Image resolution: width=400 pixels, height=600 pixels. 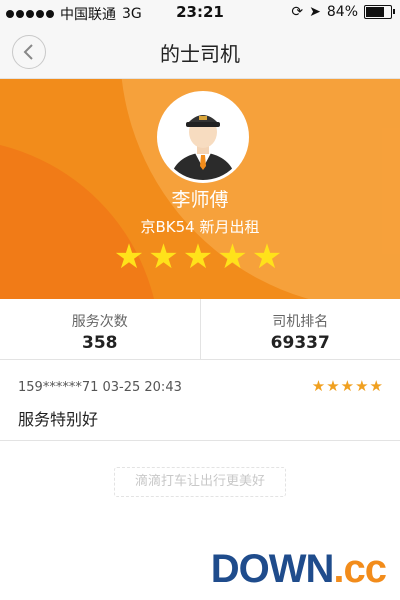 I want to click on status-bar: 中国联通 3G 23:21 ⟳ ➤ 84%, so click(x=200, y=13).